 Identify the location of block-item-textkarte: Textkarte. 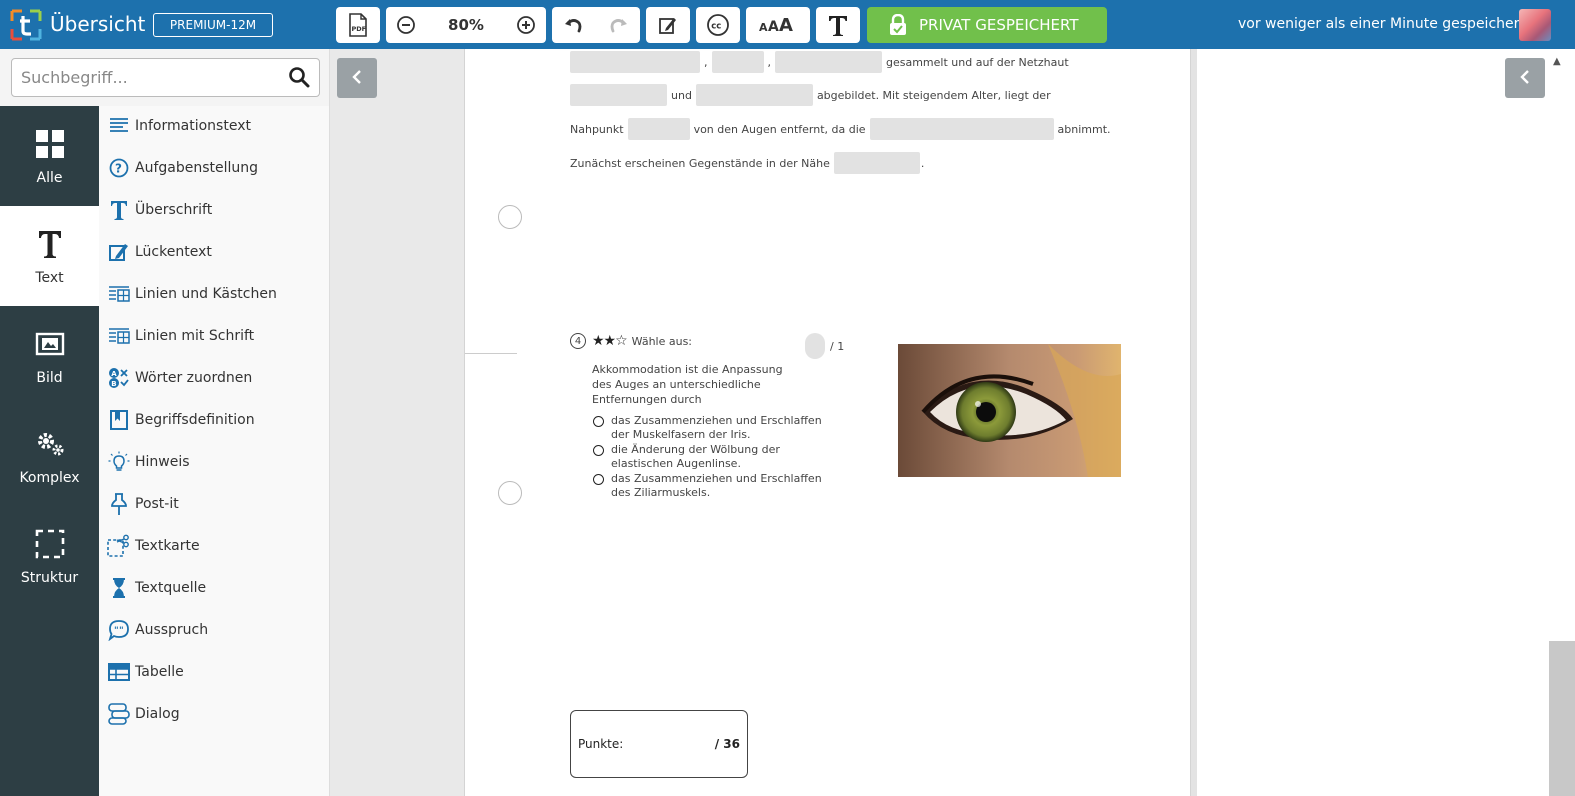
(217, 546).